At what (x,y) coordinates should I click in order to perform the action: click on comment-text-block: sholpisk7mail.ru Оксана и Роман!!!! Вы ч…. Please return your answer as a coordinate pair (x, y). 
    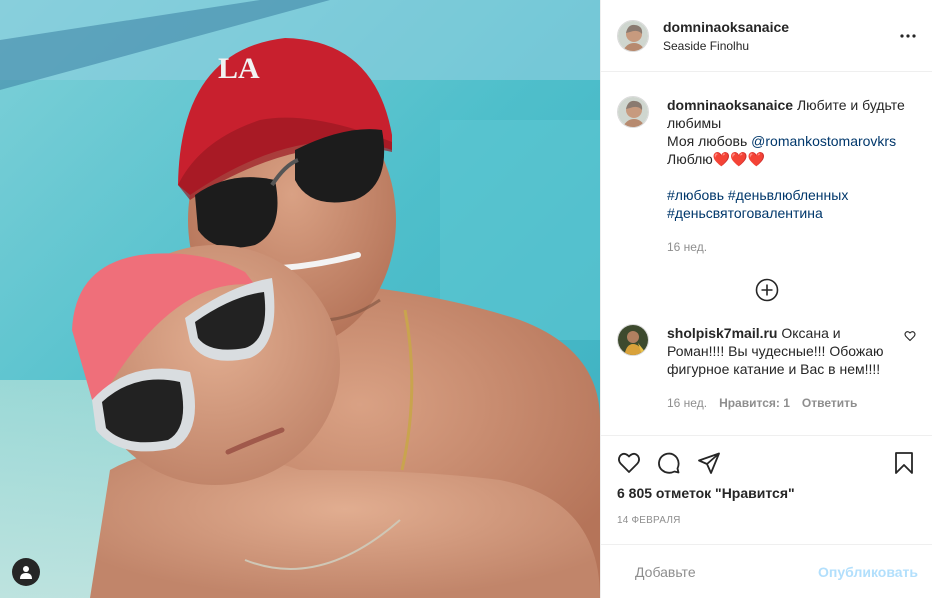
    Looking at the image, I should click on (785, 351).